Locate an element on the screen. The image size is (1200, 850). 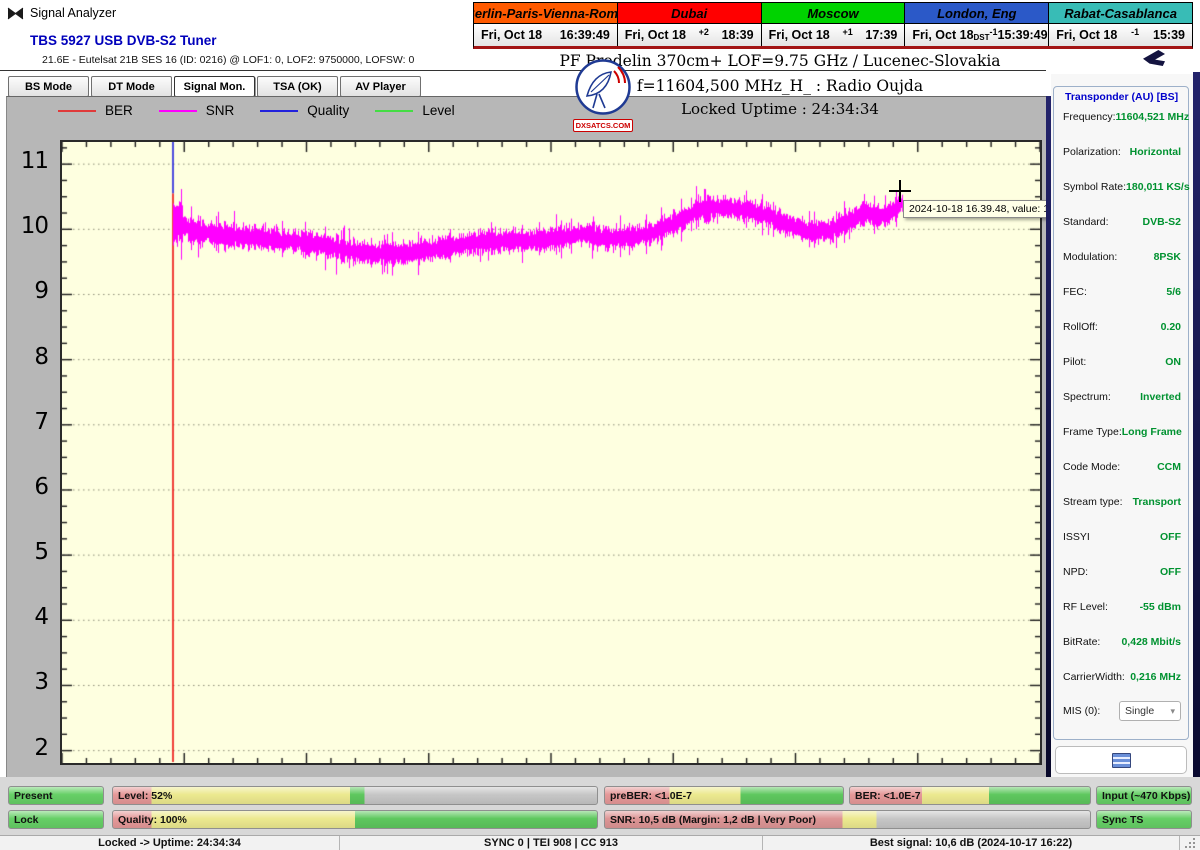
transponder-row-value: Horizontal is located at coordinates (1155, 152).